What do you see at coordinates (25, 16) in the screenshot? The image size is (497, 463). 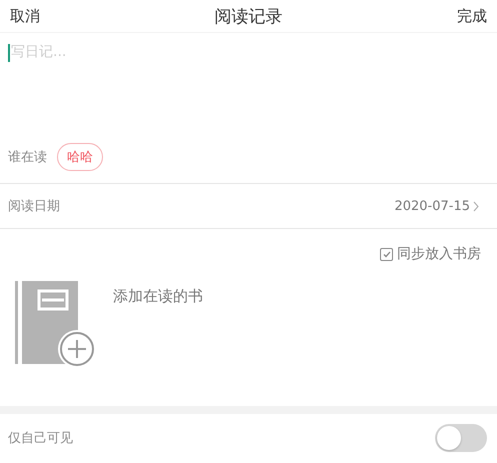 I see `cancel-button: 取消` at bounding box center [25, 16].